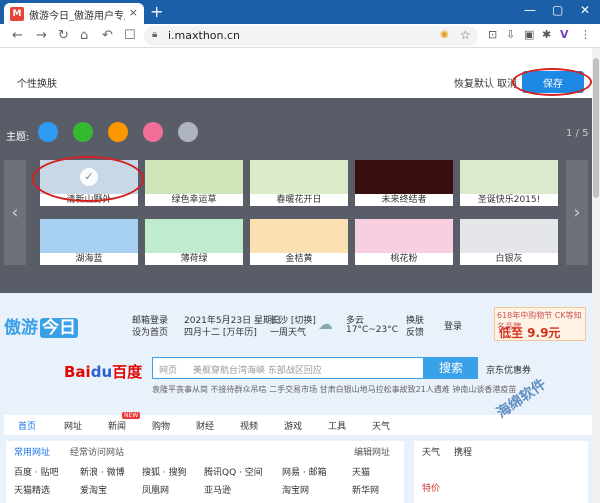  What do you see at coordinates (300, 12) in the screenshot?
I see `browser-tab-bar: M 傲游今日_傲游用户专属的网址导航 × + — ▢ ✕` at bounding box center [300, 12].